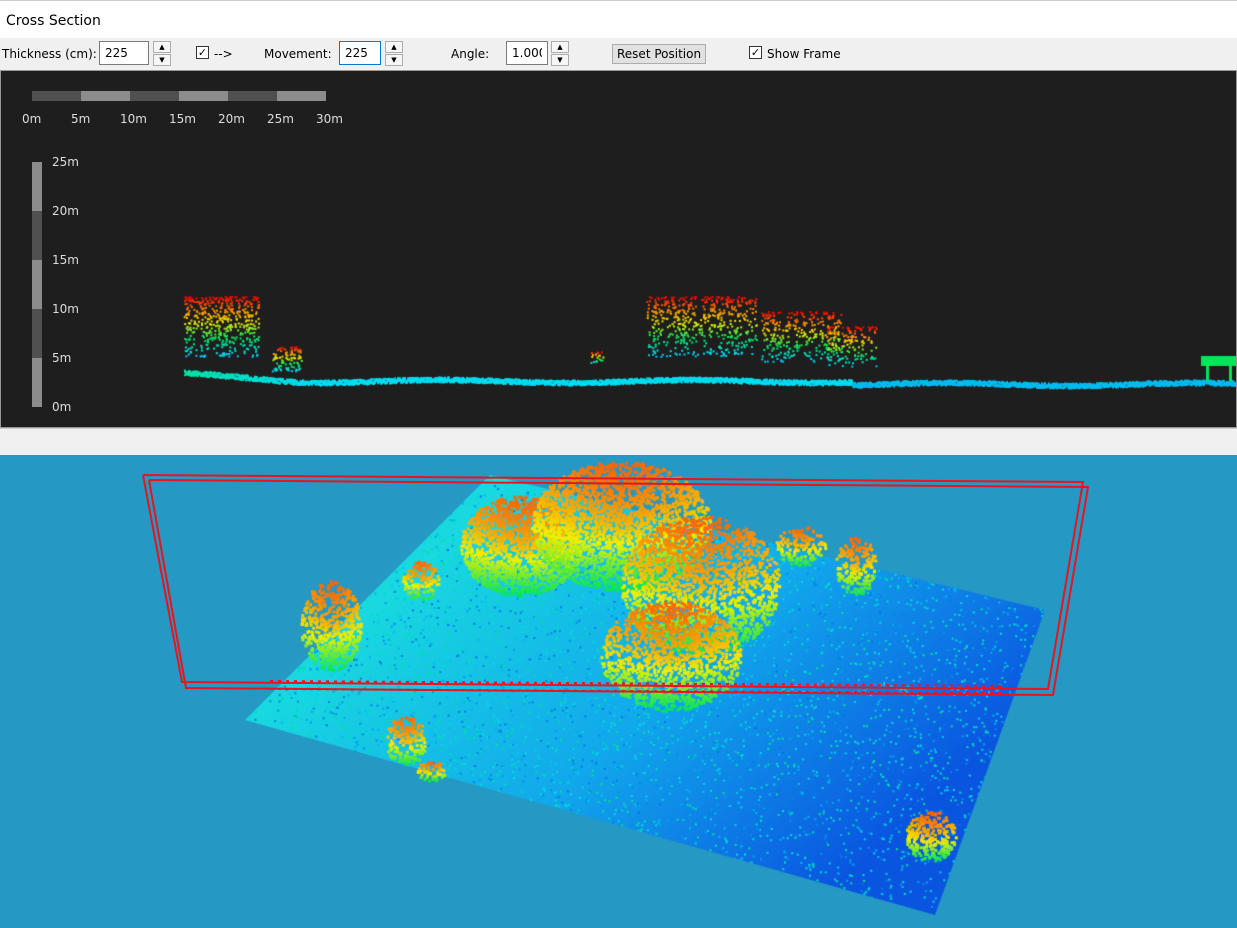  Describe the element at coordinates (162, 60) in the screenshot. I see `thickness-down-button: ▼` at that location.